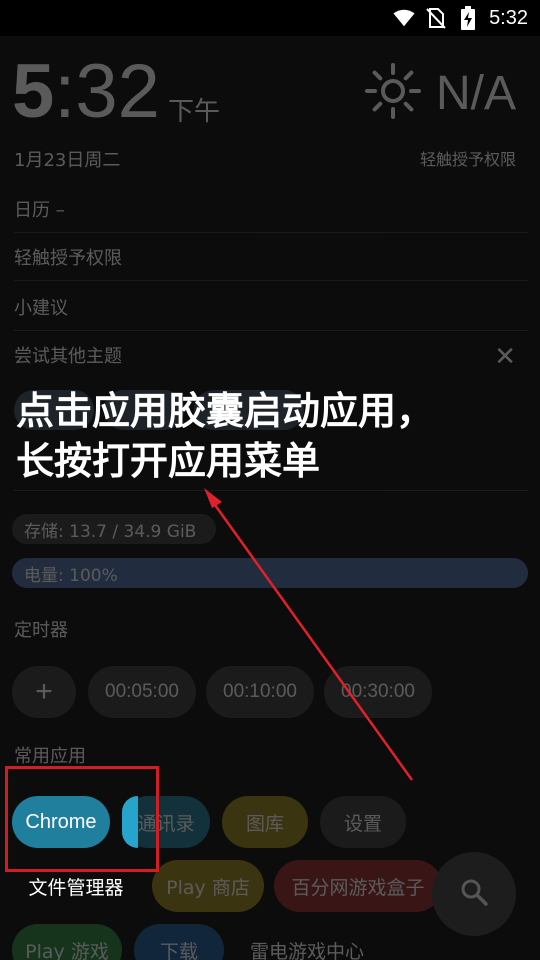 The height and width of the screenshot is (960, 540). What do you see at coordinates (271, 262) in the screenshot?
I see `grant-permission-row: 轻触授予权限` at bounding box center [271, 262].